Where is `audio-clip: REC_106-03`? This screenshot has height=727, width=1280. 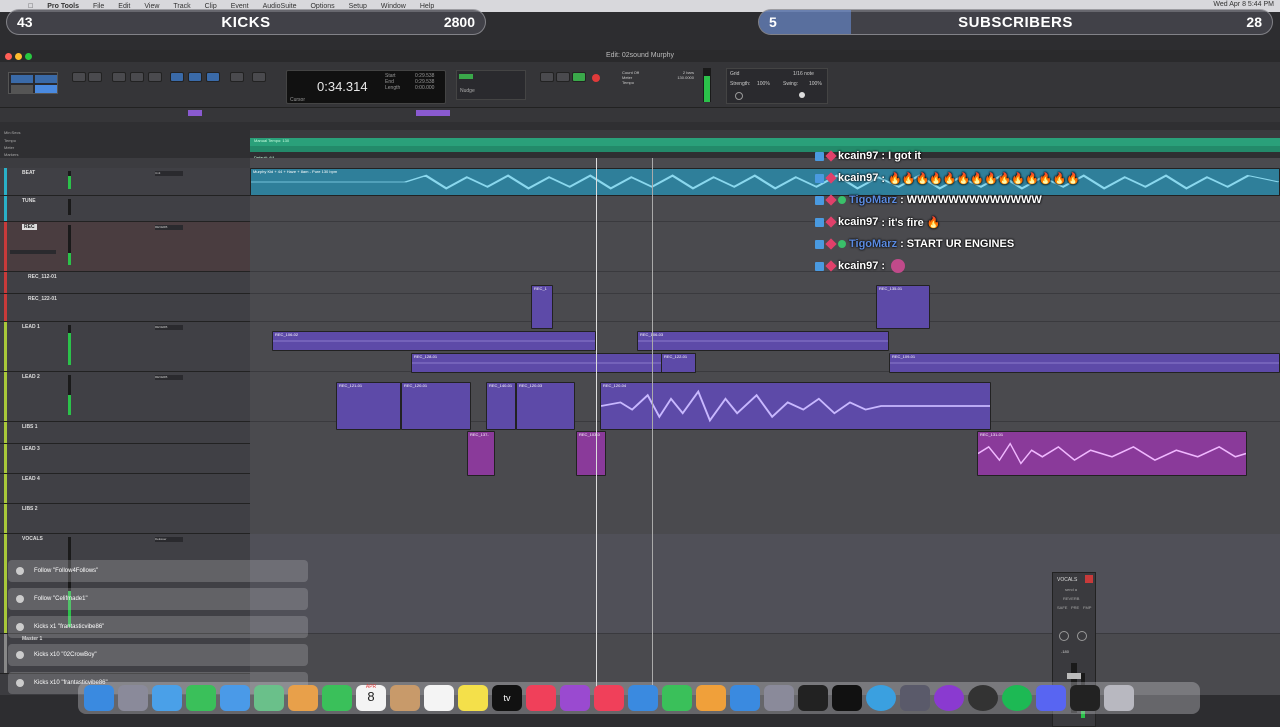
audio-clip: REC_106-03 is located at coordinates (763, 341).